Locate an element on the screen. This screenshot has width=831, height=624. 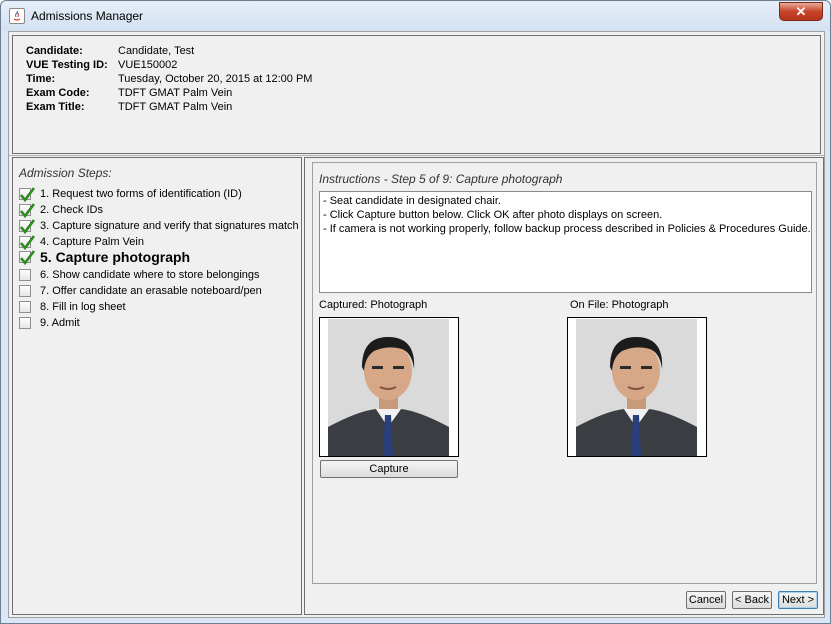
on-file-photo is located at coordinates (636, 387).